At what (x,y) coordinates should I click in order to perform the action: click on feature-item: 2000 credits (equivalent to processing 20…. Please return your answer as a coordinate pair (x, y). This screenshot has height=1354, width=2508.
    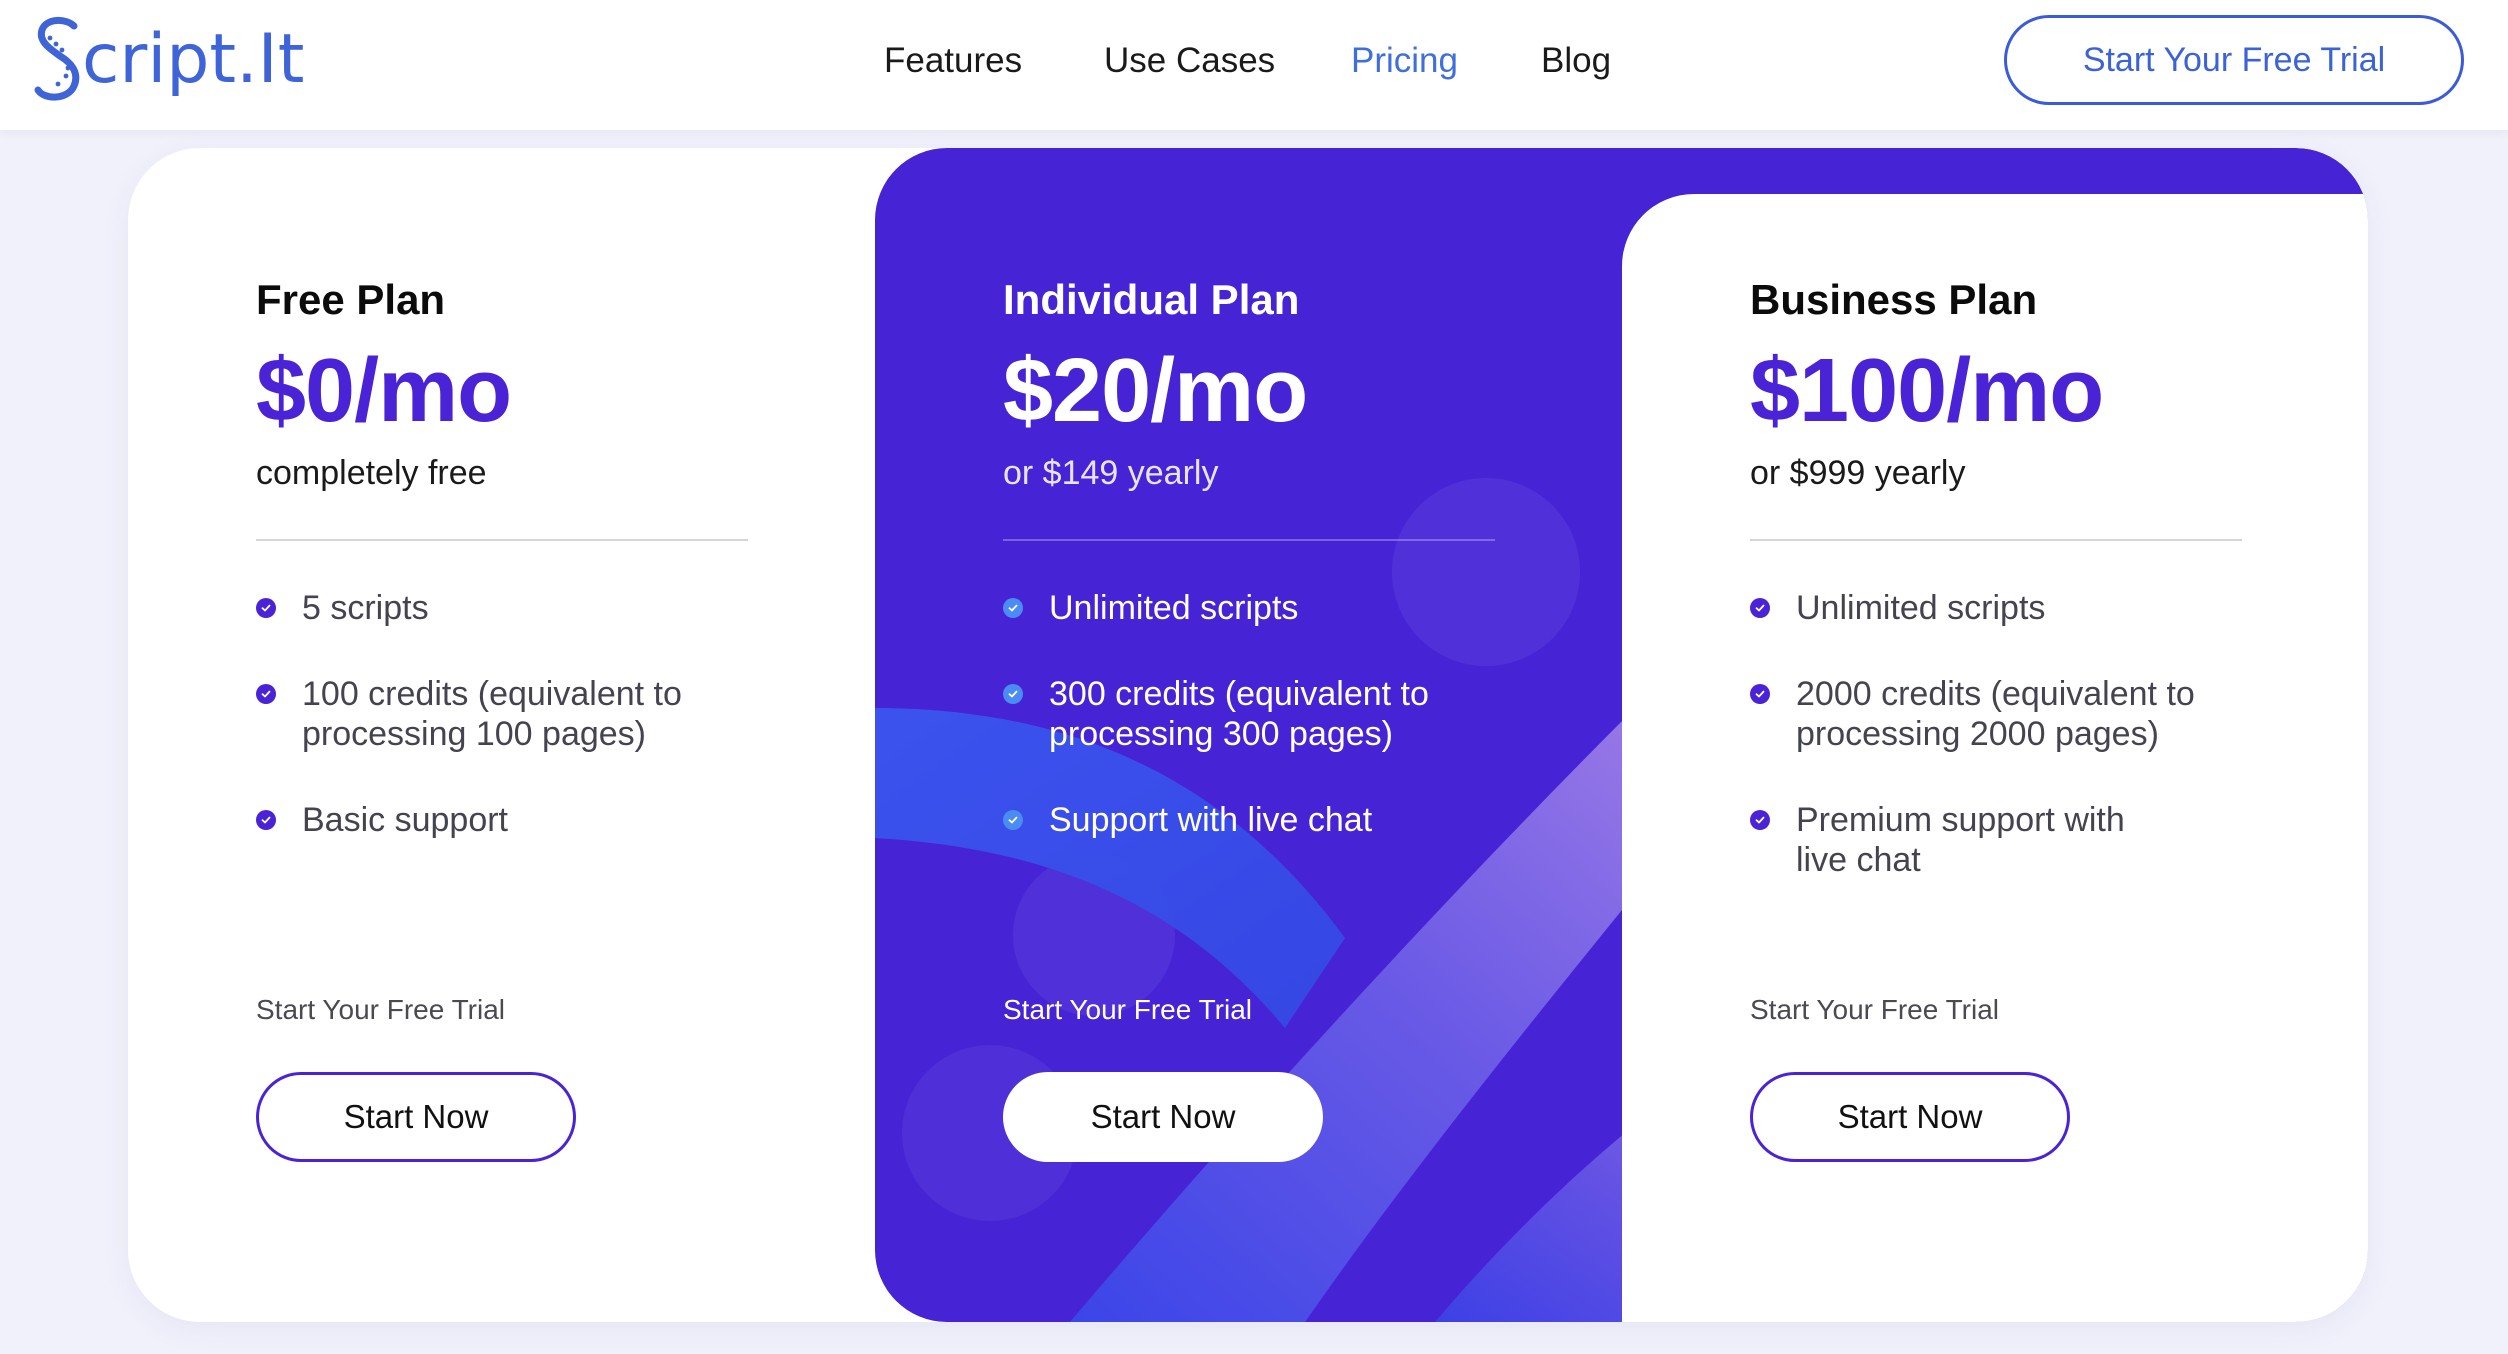
    Looking at the image, I should click on (1972, 714).